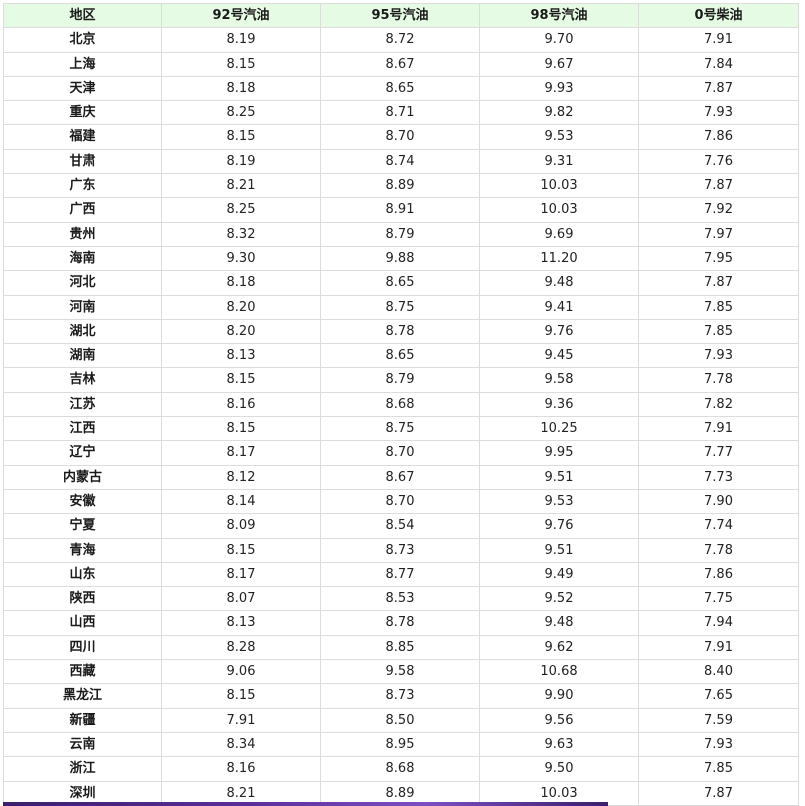  Describe the element at coordinates (82, 356) in the screenshot. I see `region-cell: 湖南` at that location.